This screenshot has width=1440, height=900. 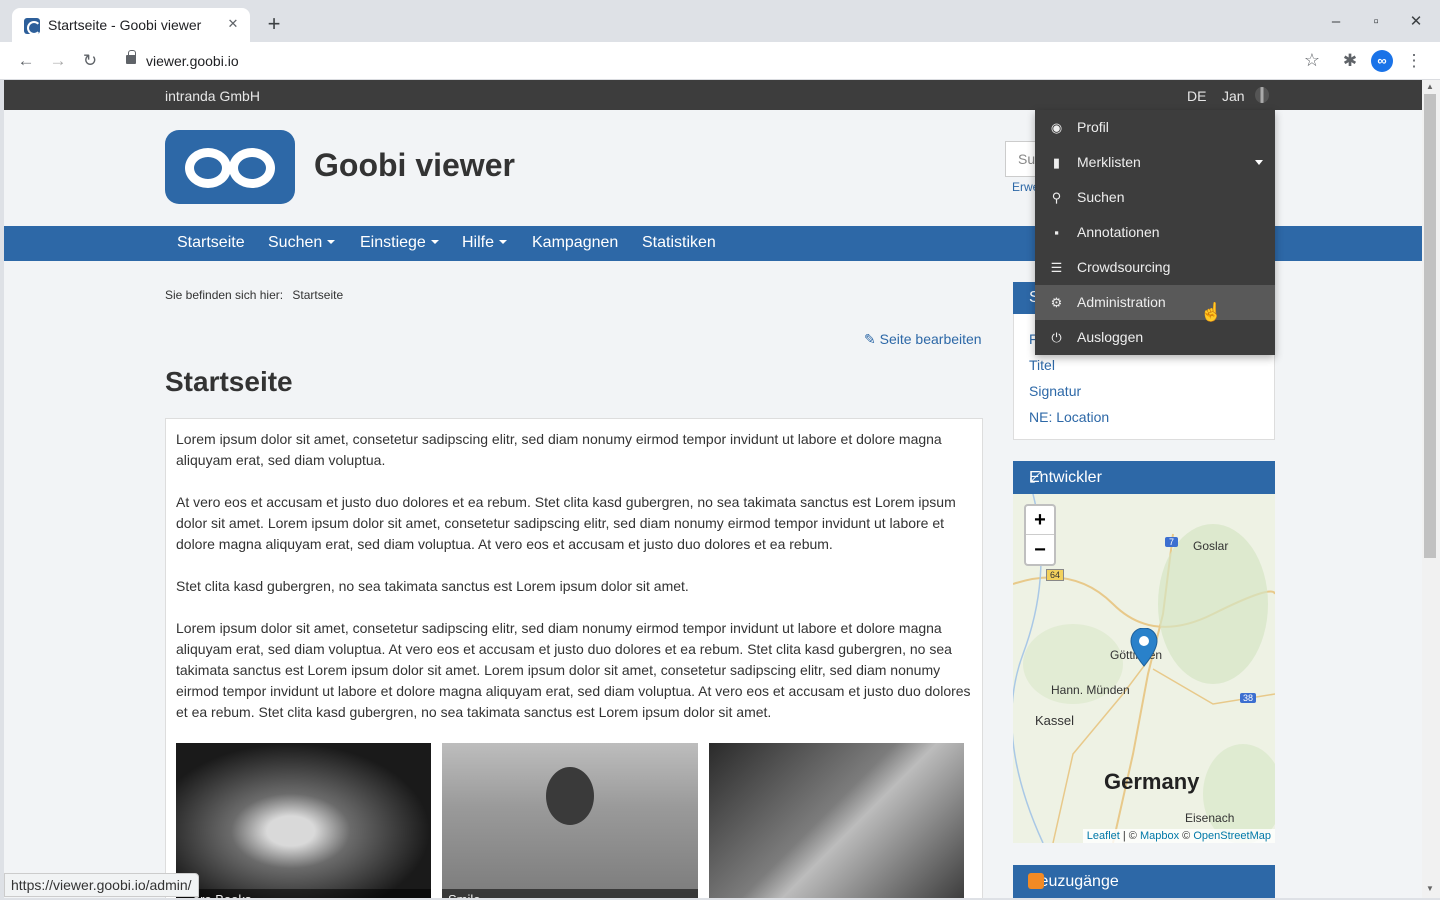 I want to click on menu-item-merklisten: ▮ Merklisten, so click(x=1155, y=162).